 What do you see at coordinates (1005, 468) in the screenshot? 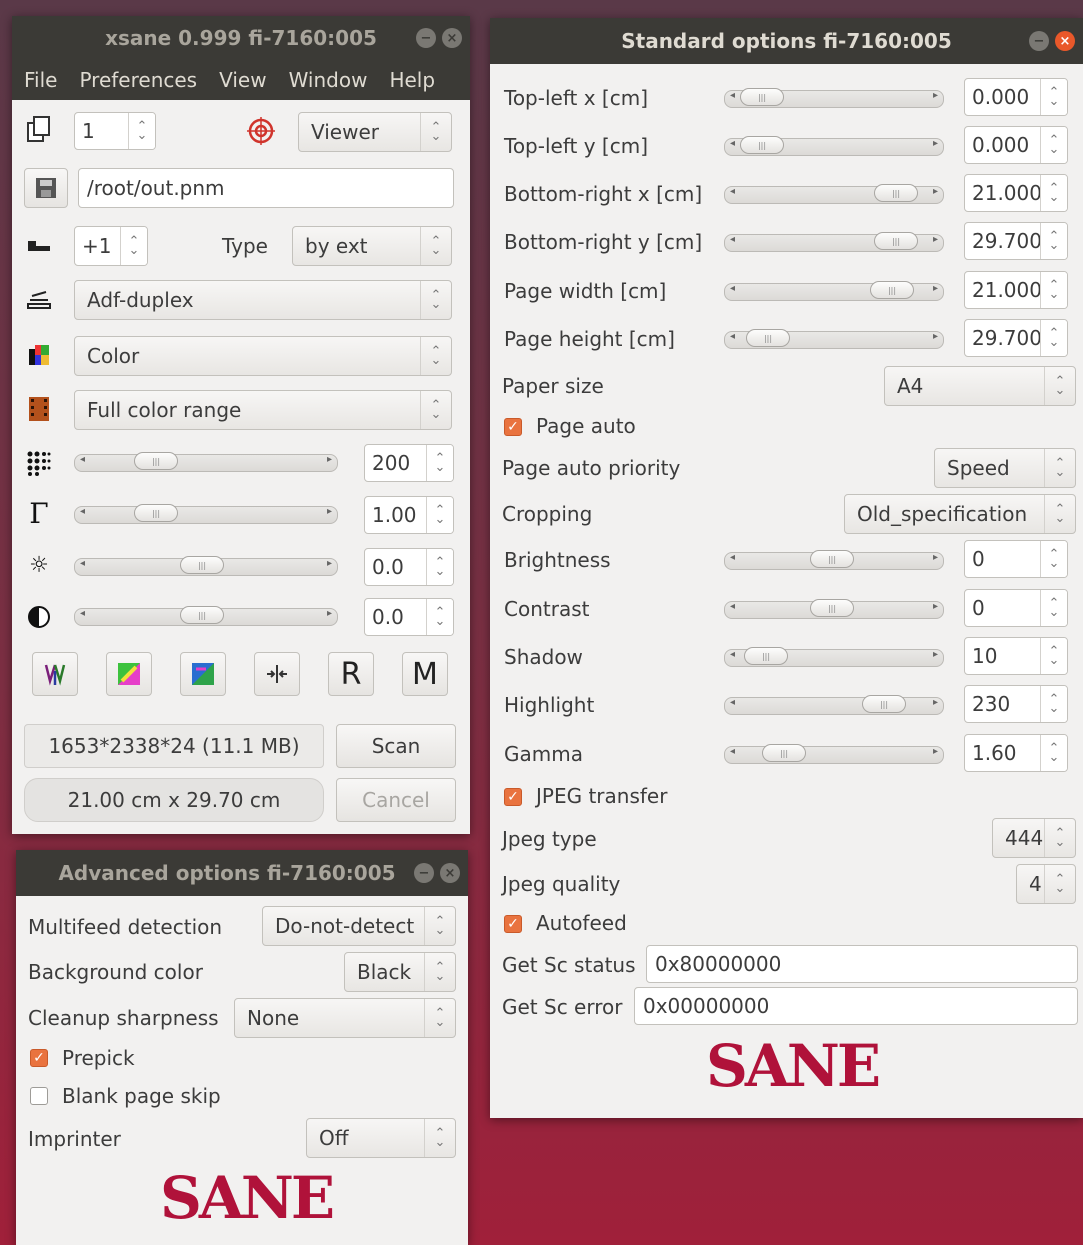
I see `priority-combo: Speed ⌃ ⌄` at bounding box center [1005, 468].